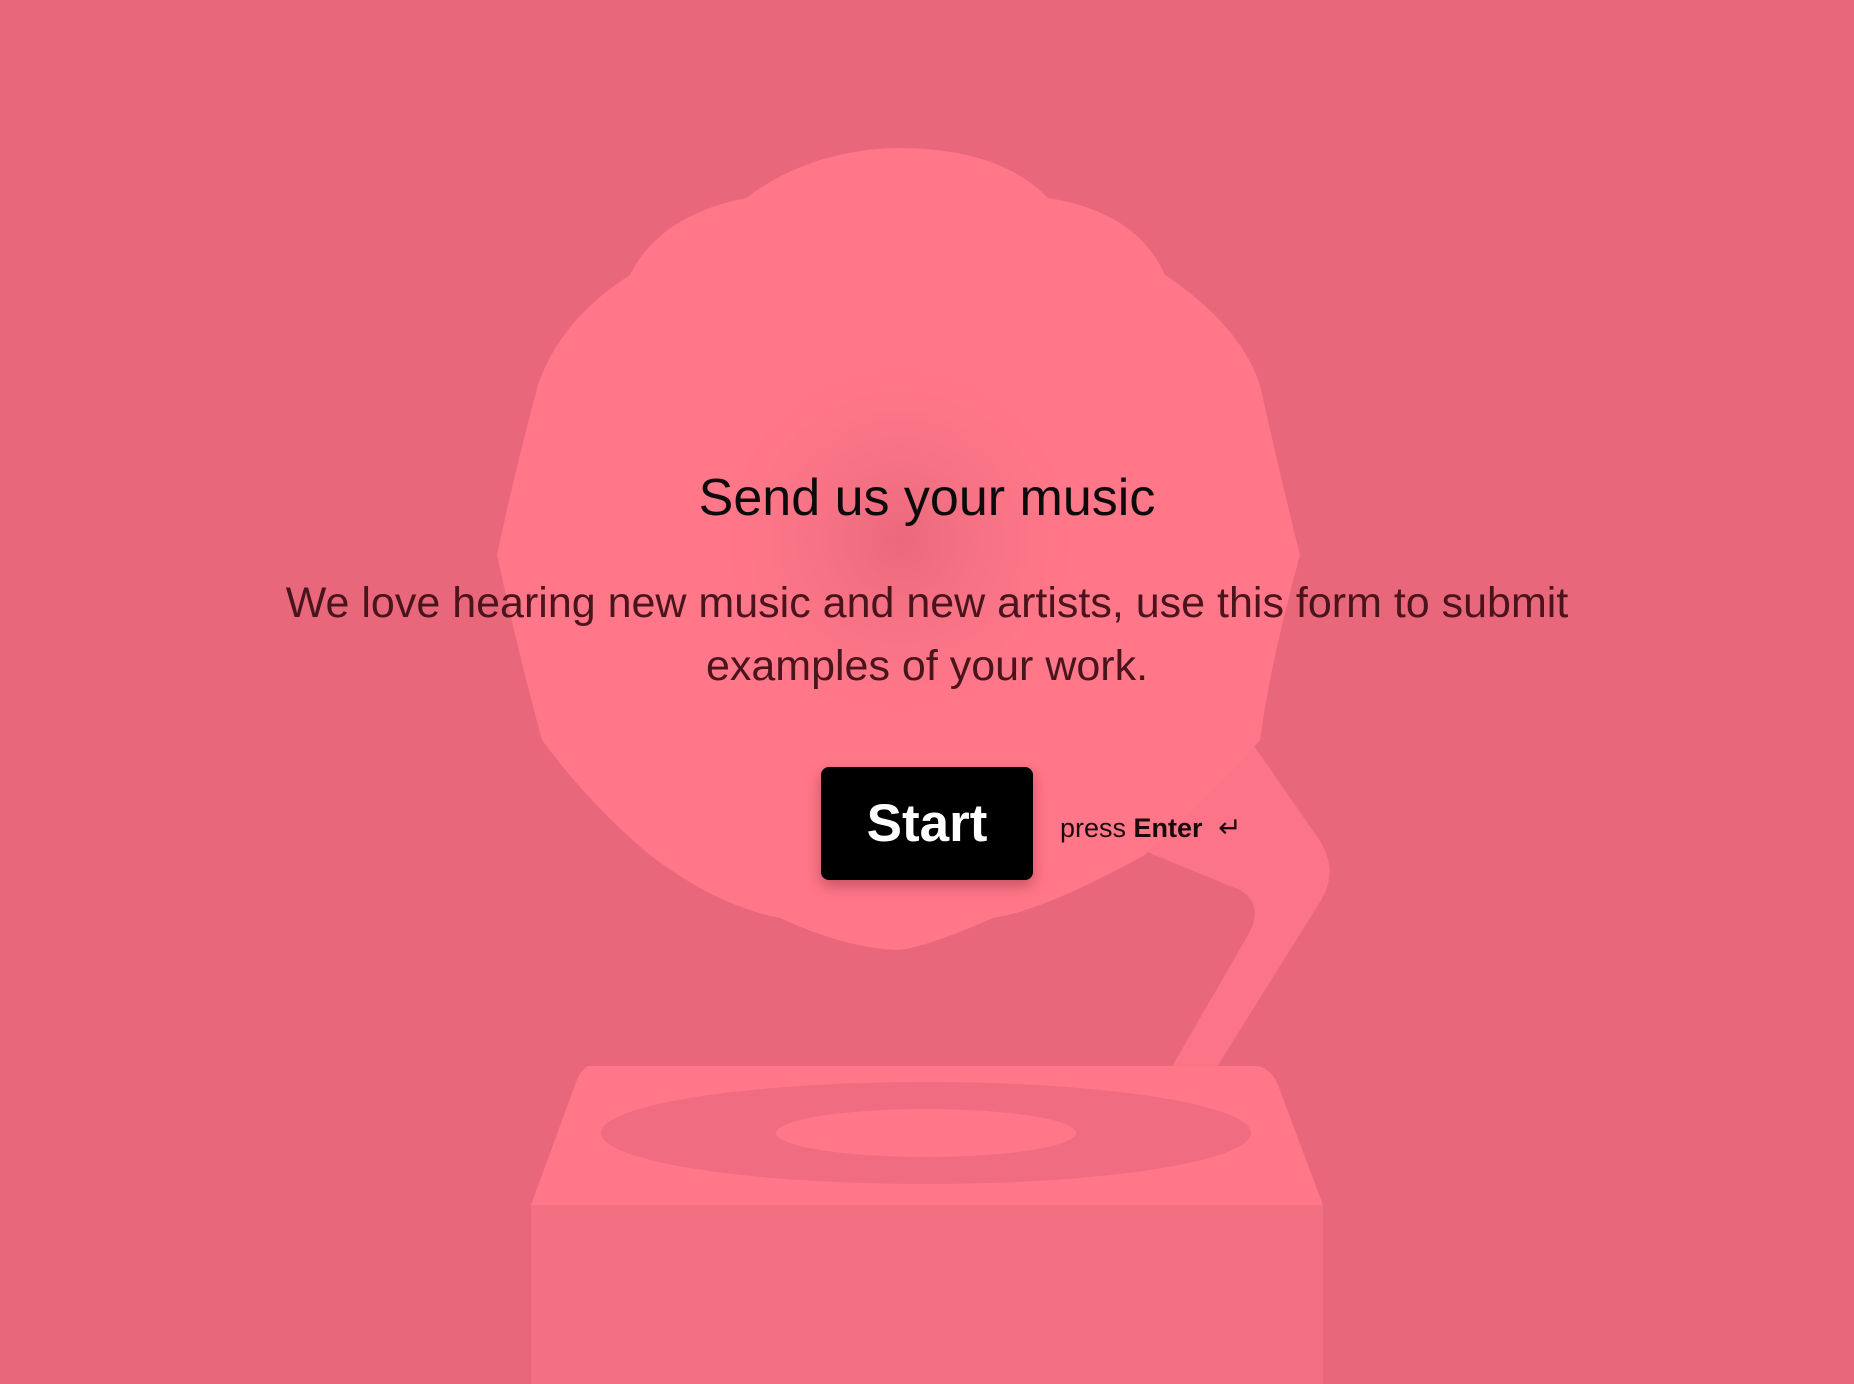  Describe the element at coordinates (1093, 828) in the screenshot. I see `hint-prefix: press` at that location.